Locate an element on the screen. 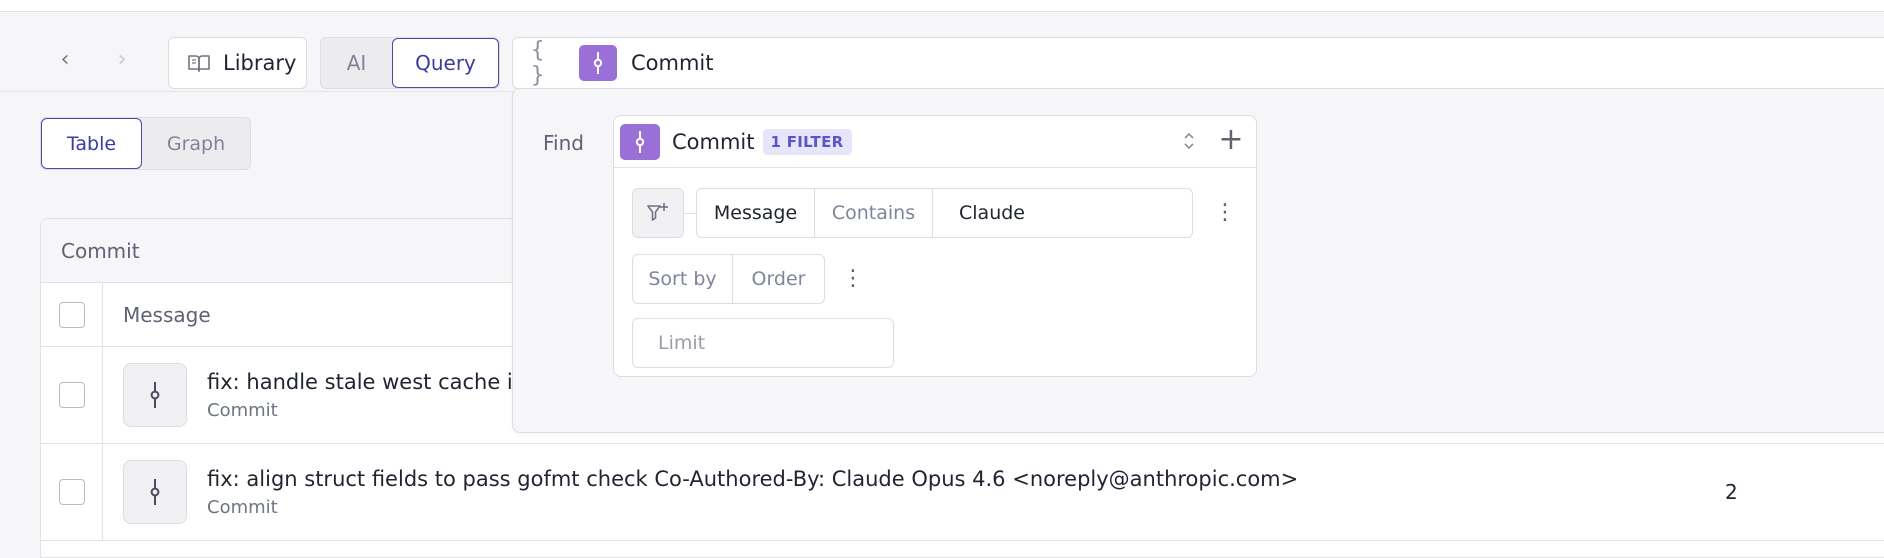  filter-row: Message Contains Claude is located at coordinates (944, 213).